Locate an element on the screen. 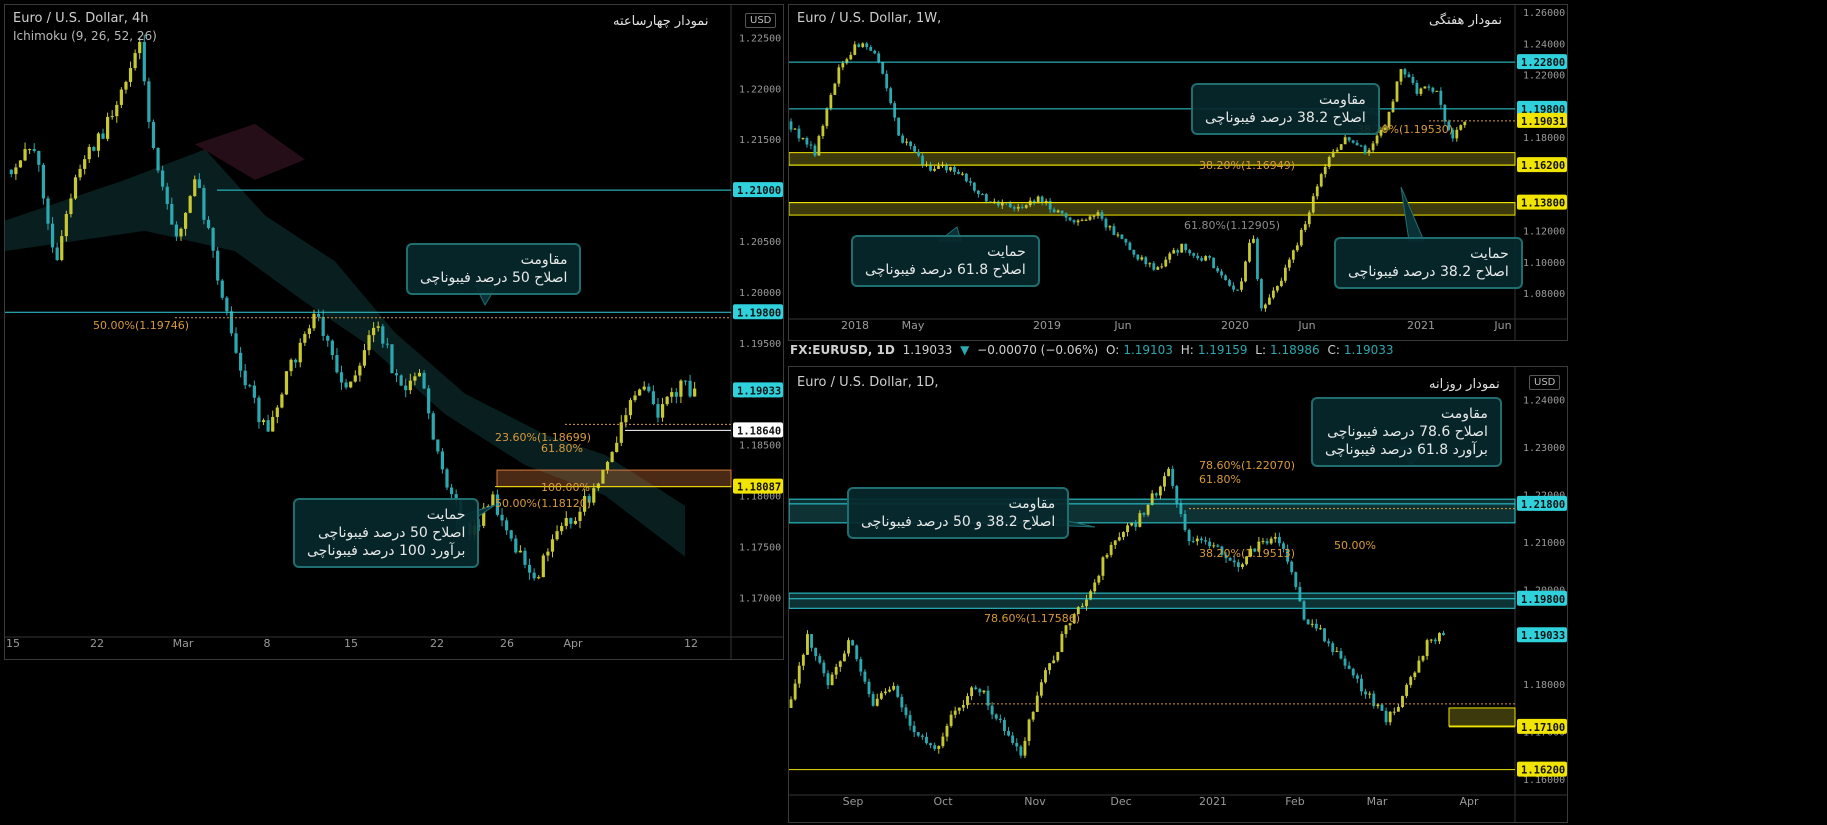 The height and width of the screenshot is (825, 1827). y-tick-label: 1.12000 is located at coordinates (1544, 232).